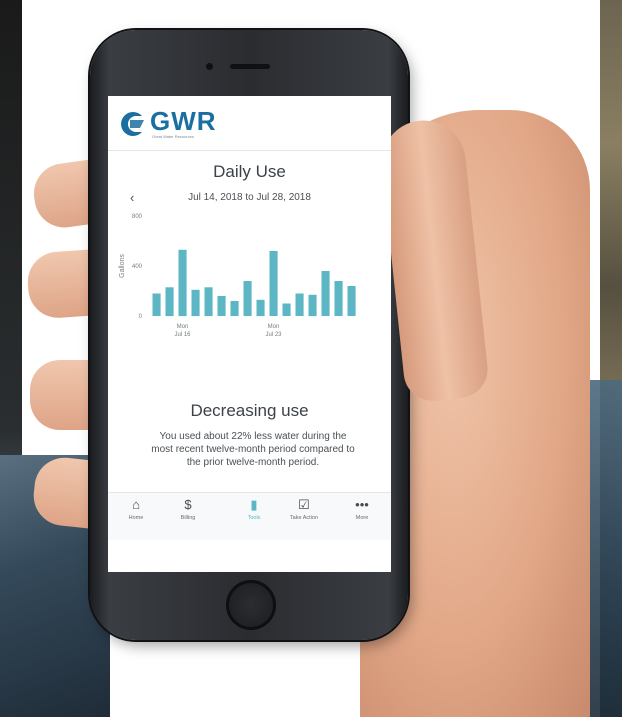 Image resolution: width=622 pixels, height=717 pixels. Describe the element at coordinates (209, 66) in the screenshot. I see `front-camera` at that location.